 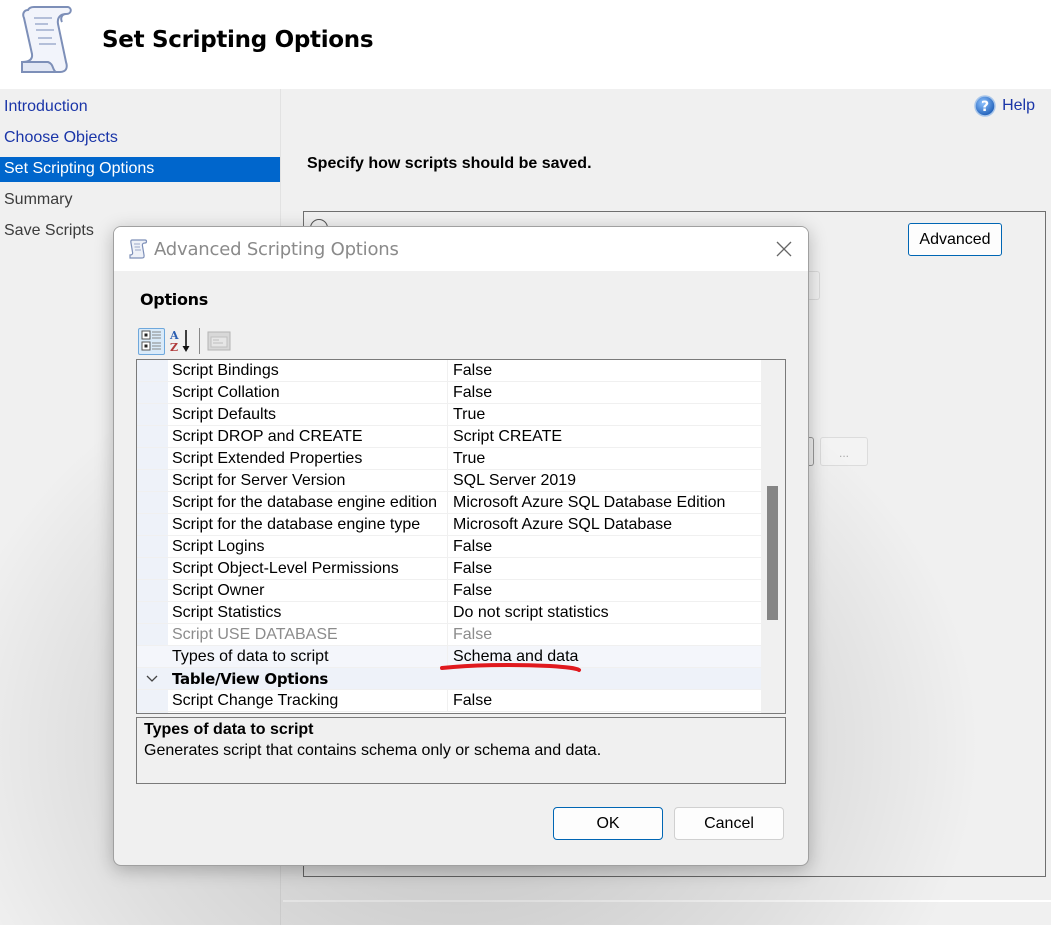 I want to click on property-value: Do not script statistics, so click(x=531, y=613).